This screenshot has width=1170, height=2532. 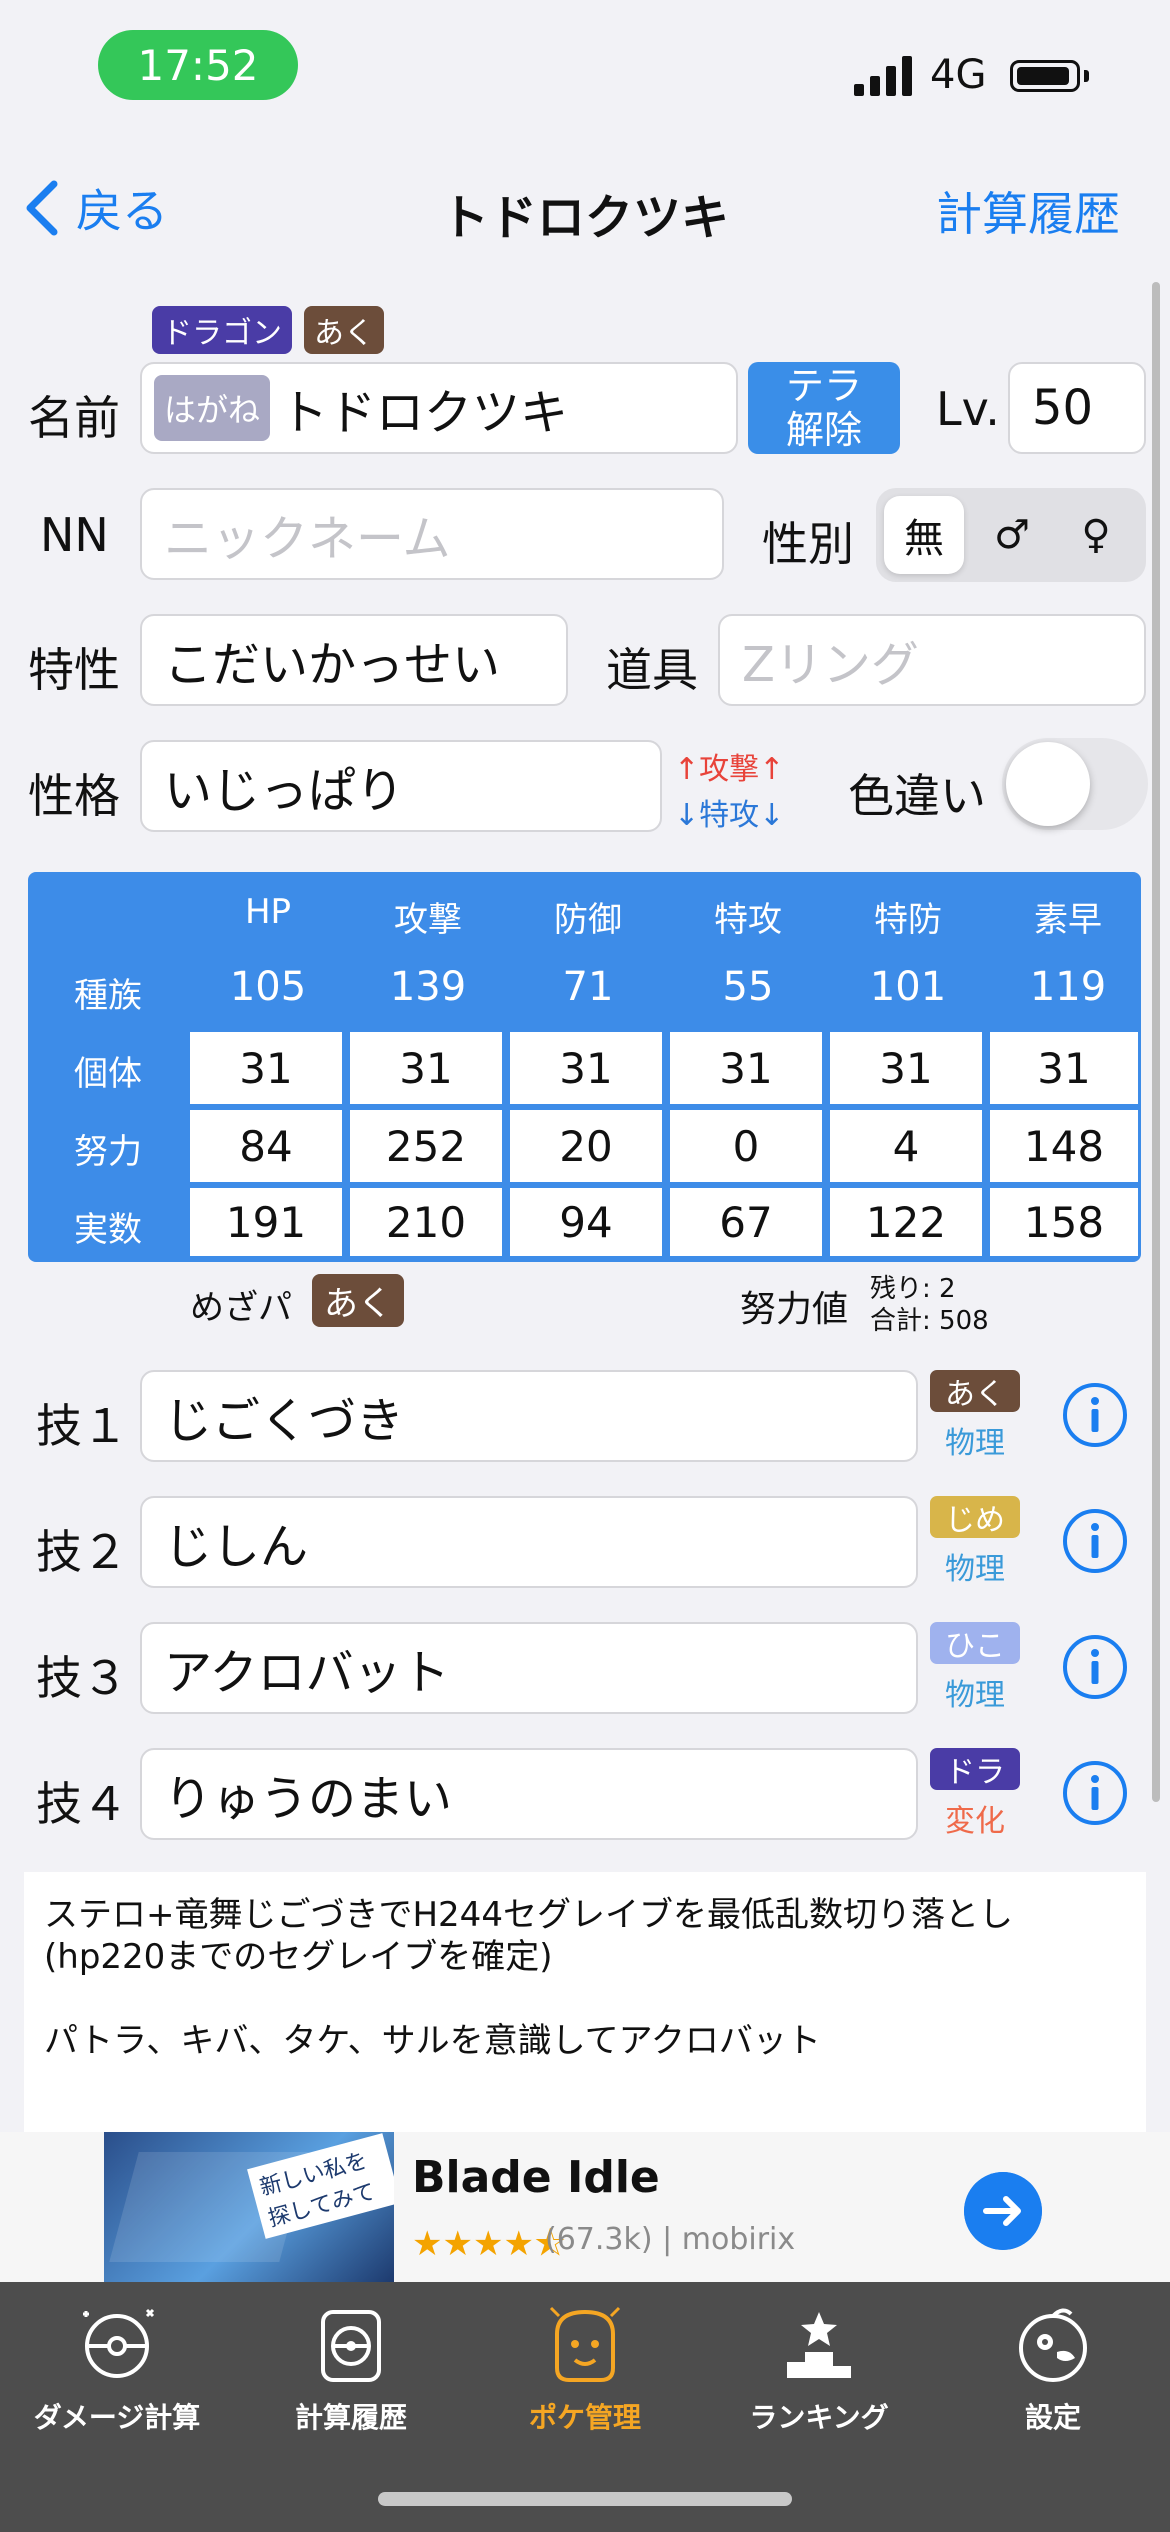 I want to click on iv-def: 31, so click(x=586, y=1068).